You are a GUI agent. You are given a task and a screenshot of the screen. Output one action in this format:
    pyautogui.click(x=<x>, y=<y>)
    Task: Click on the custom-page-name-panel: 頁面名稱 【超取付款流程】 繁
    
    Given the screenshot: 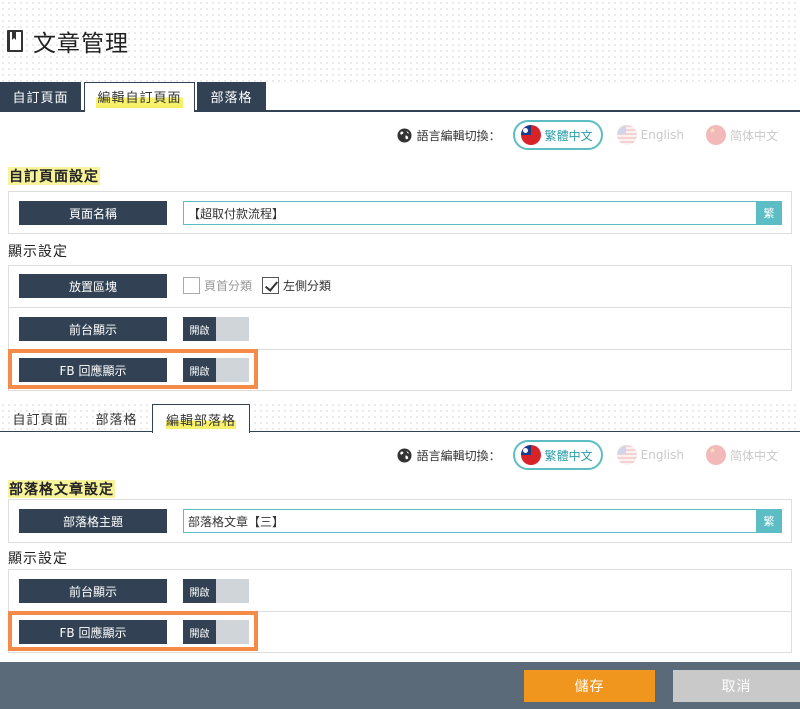 What is the action you would take?
    pyautogui.click(x=400, y=212)
    